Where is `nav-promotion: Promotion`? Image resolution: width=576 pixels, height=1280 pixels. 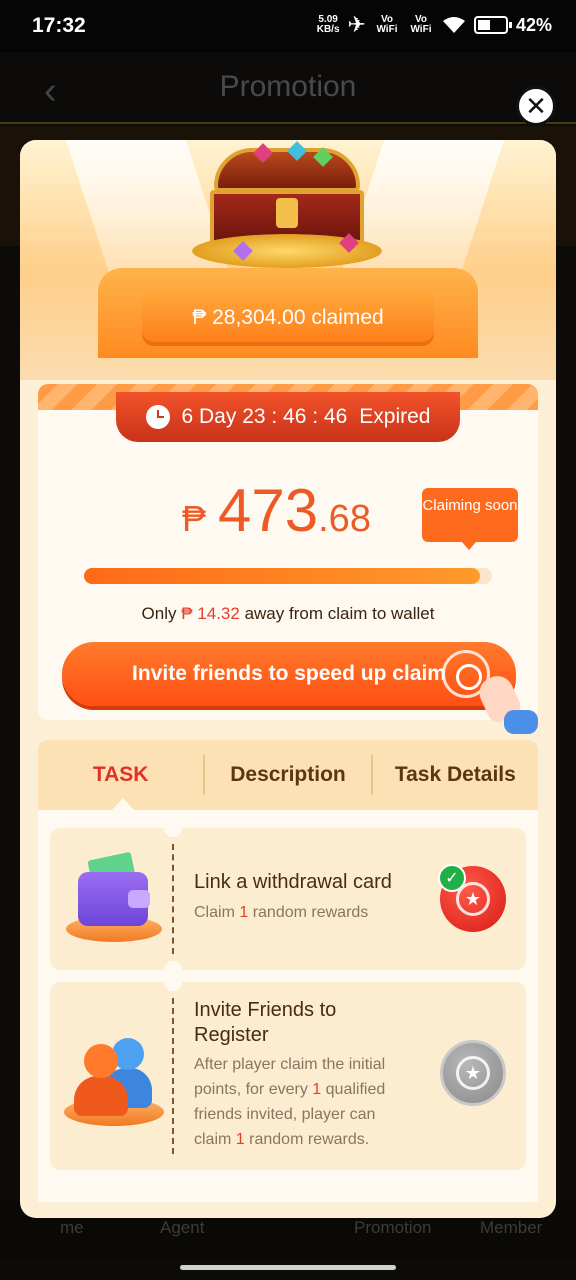
nav-promotion: Promotion is located at coordinates (392, 1228).